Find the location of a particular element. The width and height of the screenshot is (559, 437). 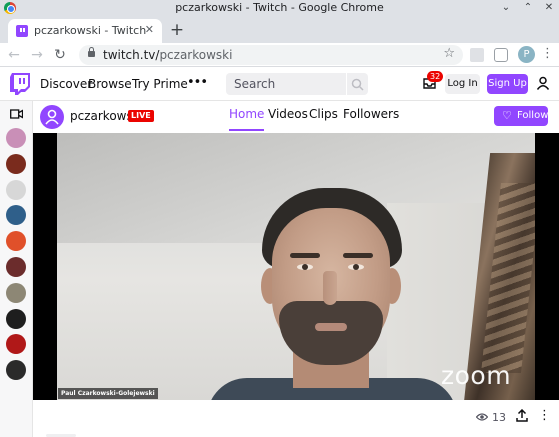

presenter-nose is located at coordinates (330, 288).